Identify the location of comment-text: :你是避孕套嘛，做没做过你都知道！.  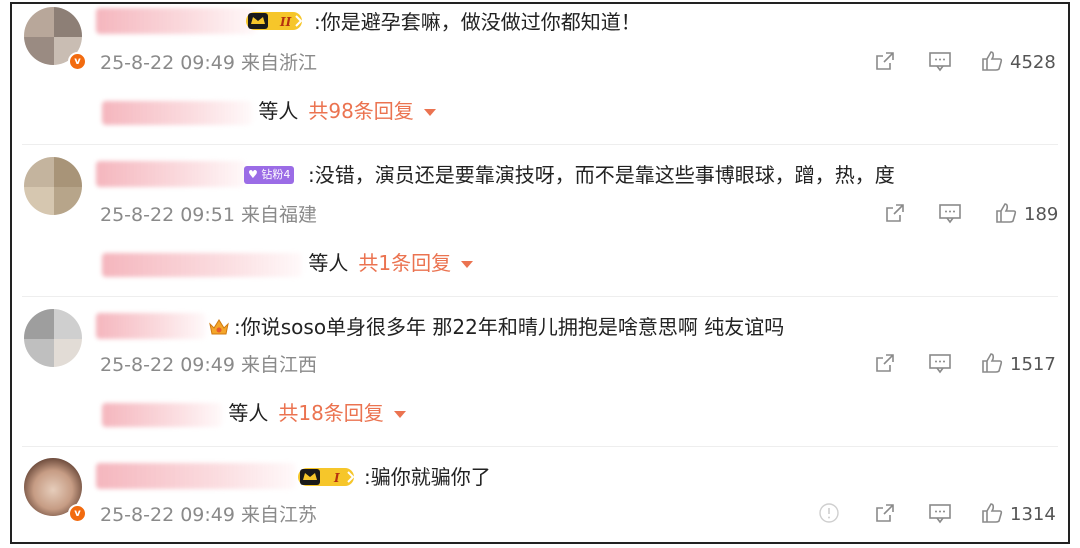
(477, 22).